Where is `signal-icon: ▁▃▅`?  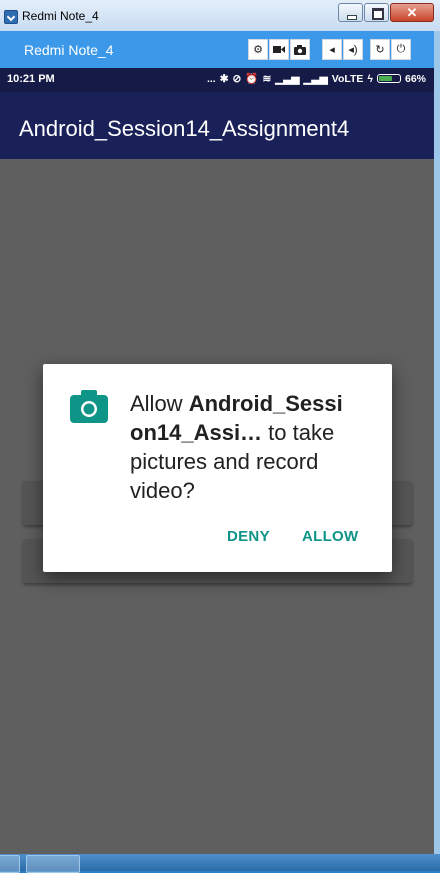 signal-icon: ▁▃▅ is located at coordinates (287, 78).